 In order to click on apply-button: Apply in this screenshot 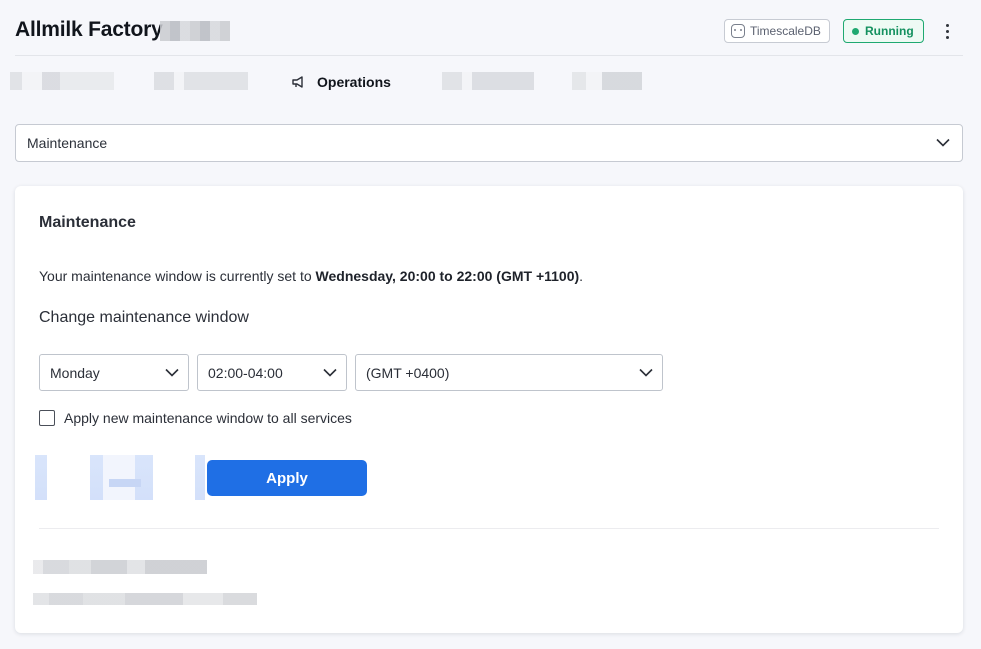, I will do `click(287, 478)`.